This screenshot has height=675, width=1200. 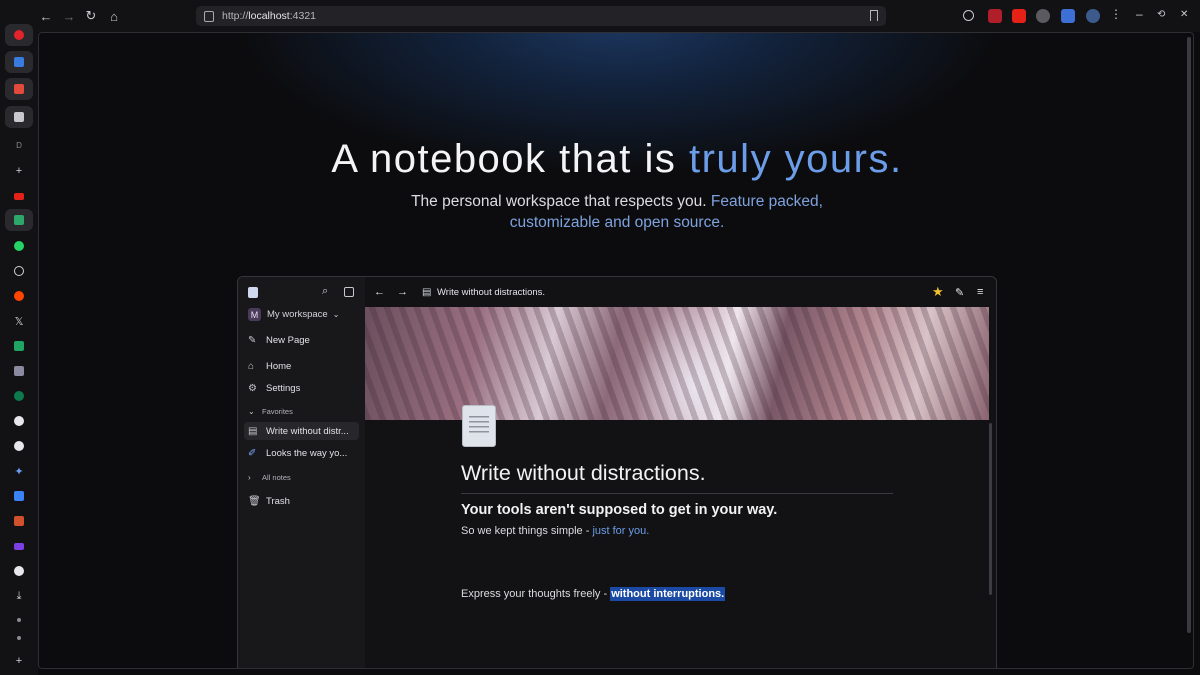 What do you see at coordinates (1068, 16) in the screenshot?
I see `bitwarden-icon` at bounding box center [1068, 16].